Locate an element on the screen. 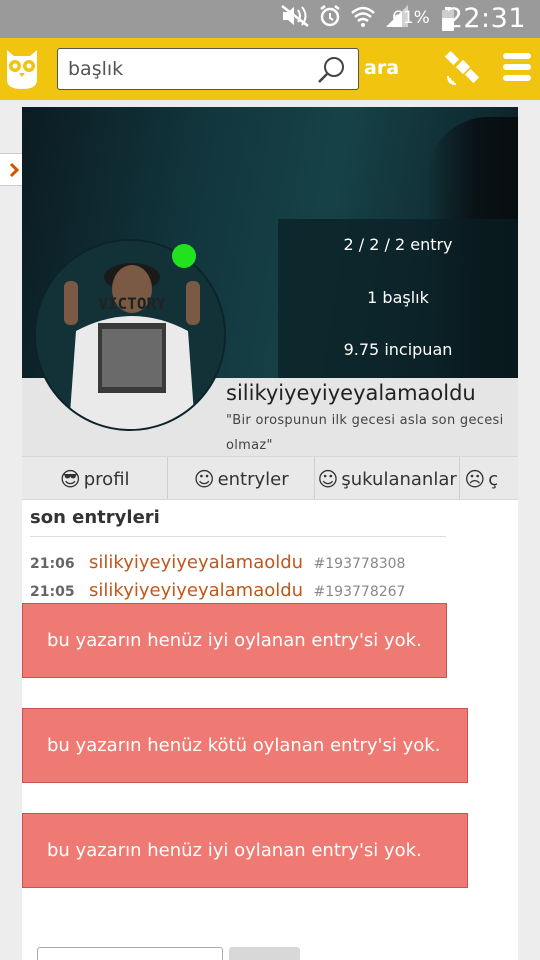 This screenshot has height=960, width=540. frown-icon: ☹ is located at coordinates (475, 479).